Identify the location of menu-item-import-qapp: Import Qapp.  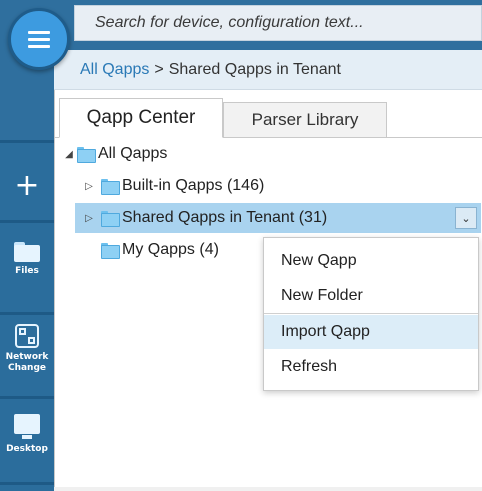
(371, 332).